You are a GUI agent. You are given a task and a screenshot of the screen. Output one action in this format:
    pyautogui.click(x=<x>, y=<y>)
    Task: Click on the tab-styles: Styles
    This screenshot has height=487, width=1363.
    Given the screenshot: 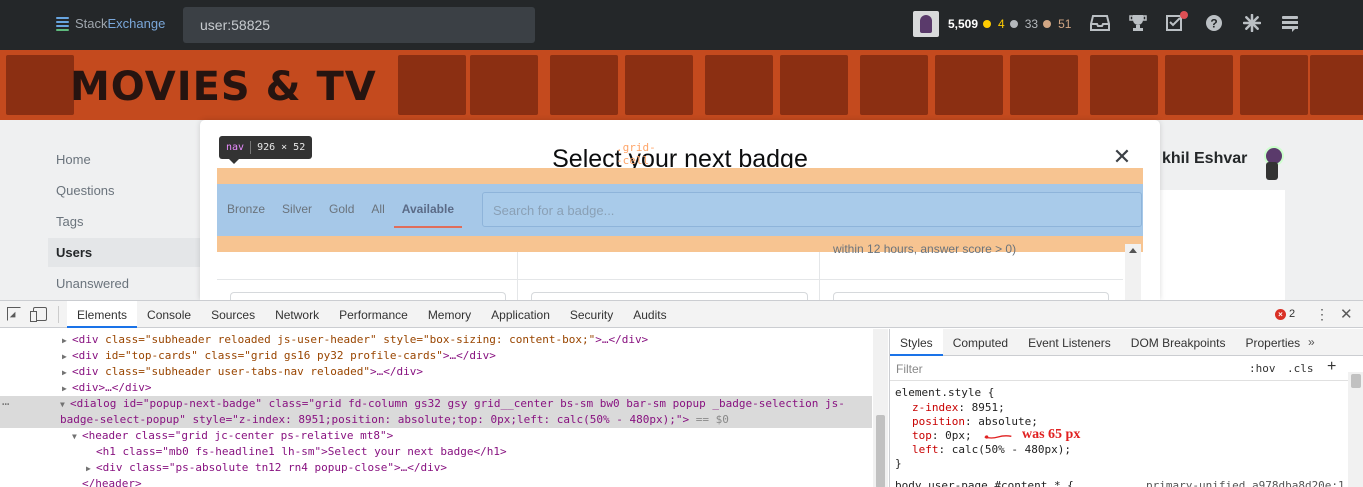 What is the action you would take?
    pyautogui.click(x=916, y=342)
    